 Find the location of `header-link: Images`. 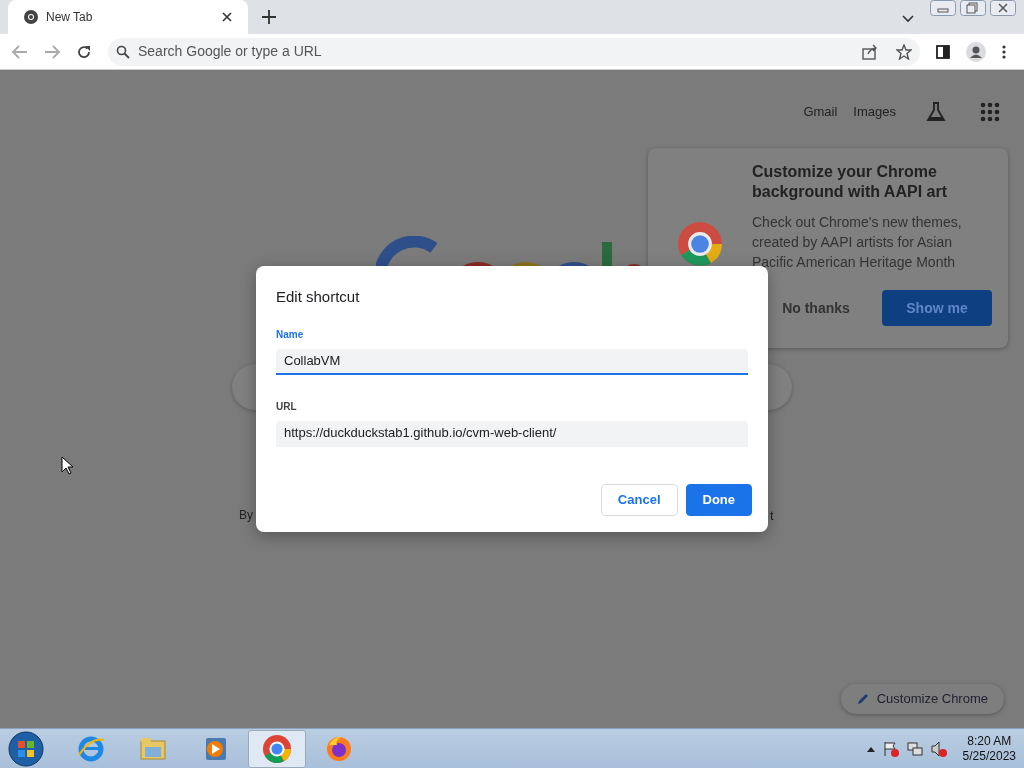

header-link: Images is located at coordinates (874, 112).